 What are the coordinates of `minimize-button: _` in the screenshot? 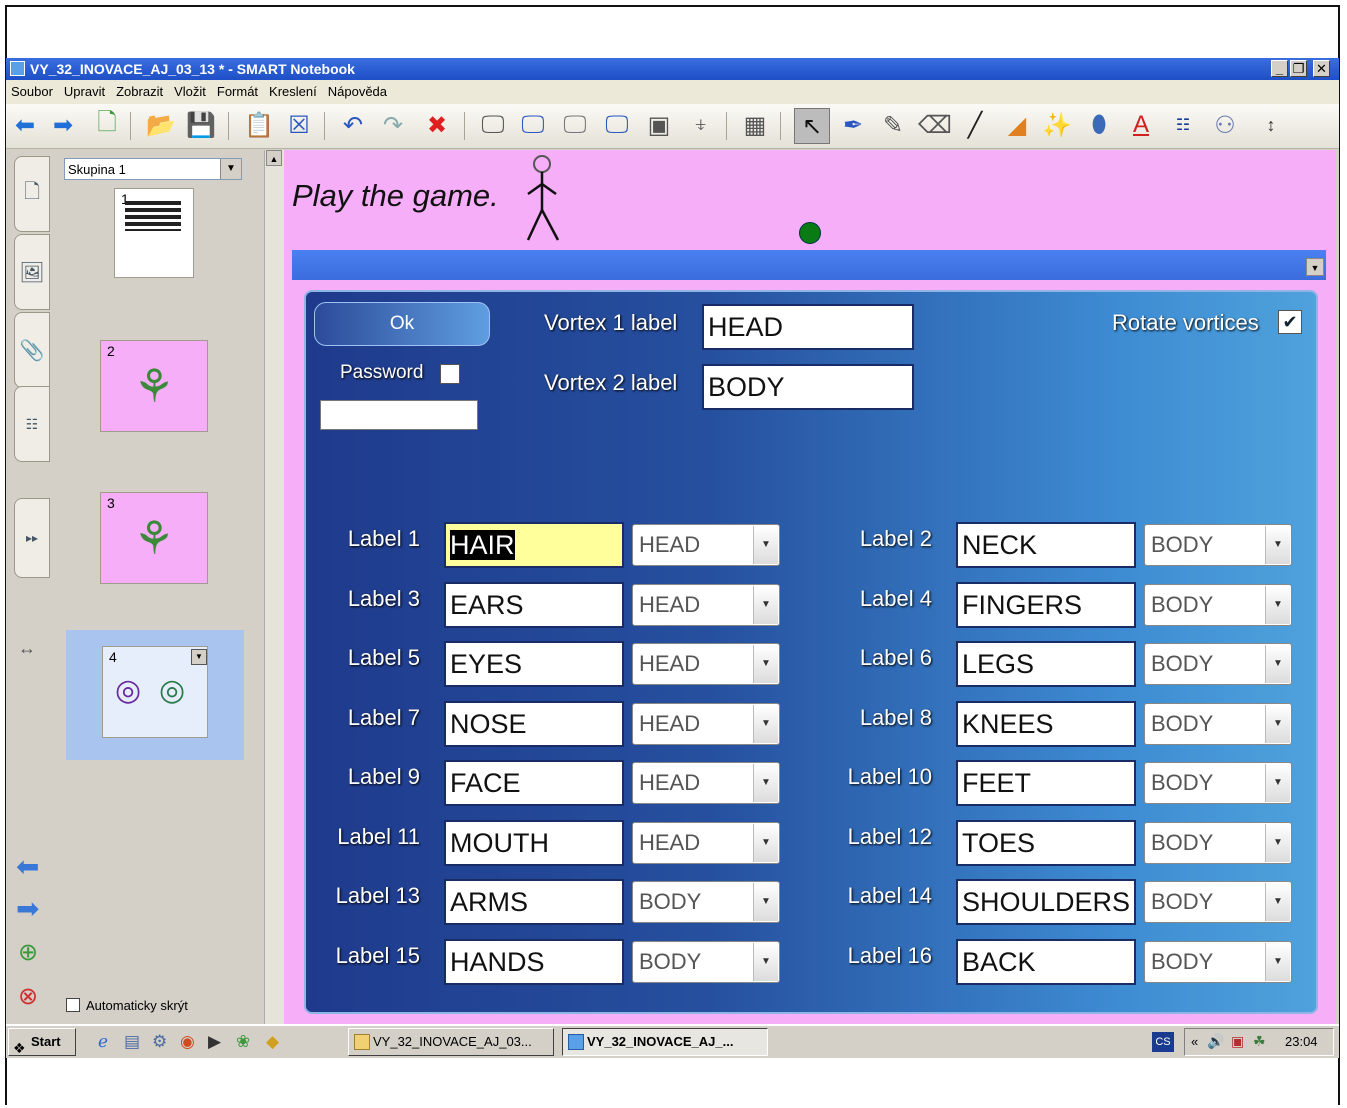 It's located at (1279, 68).